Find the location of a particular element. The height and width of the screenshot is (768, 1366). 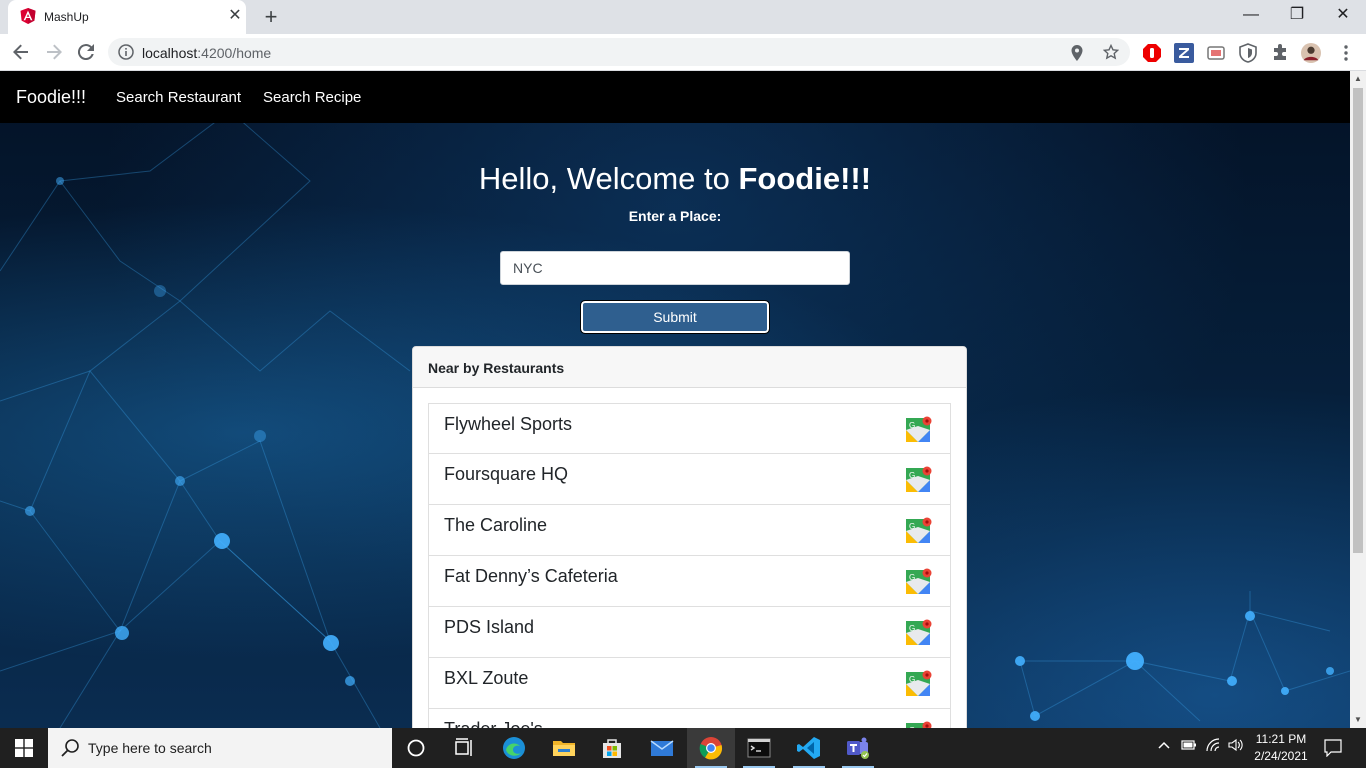

taskbar-search-box: Type here to search is located at coordinates (220, 748).